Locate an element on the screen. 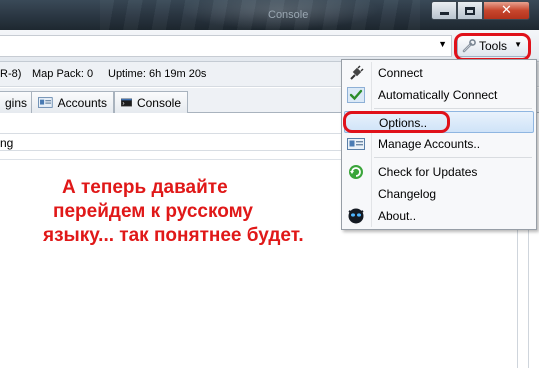 The image size is (539, 368). menu-item-label: Options.. is located at coordinates (403, 123).